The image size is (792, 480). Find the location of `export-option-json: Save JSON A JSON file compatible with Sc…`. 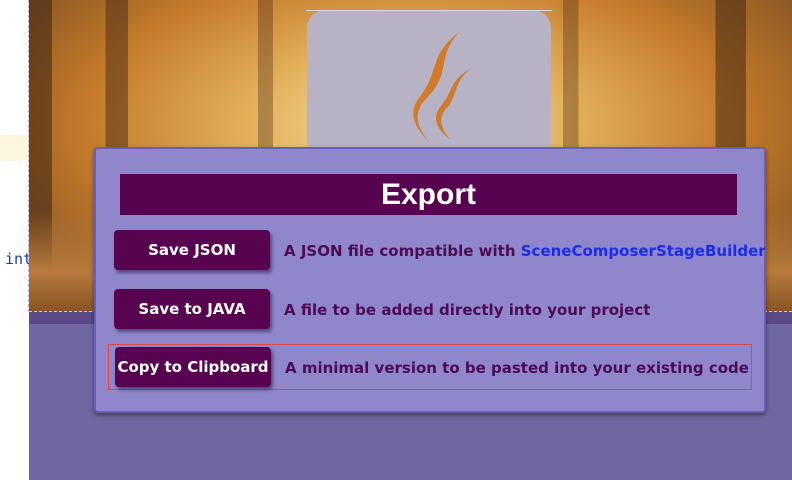

export-option-json: Save JSON A JSON file compatible with Sc… is located at coordinates (440, 252).